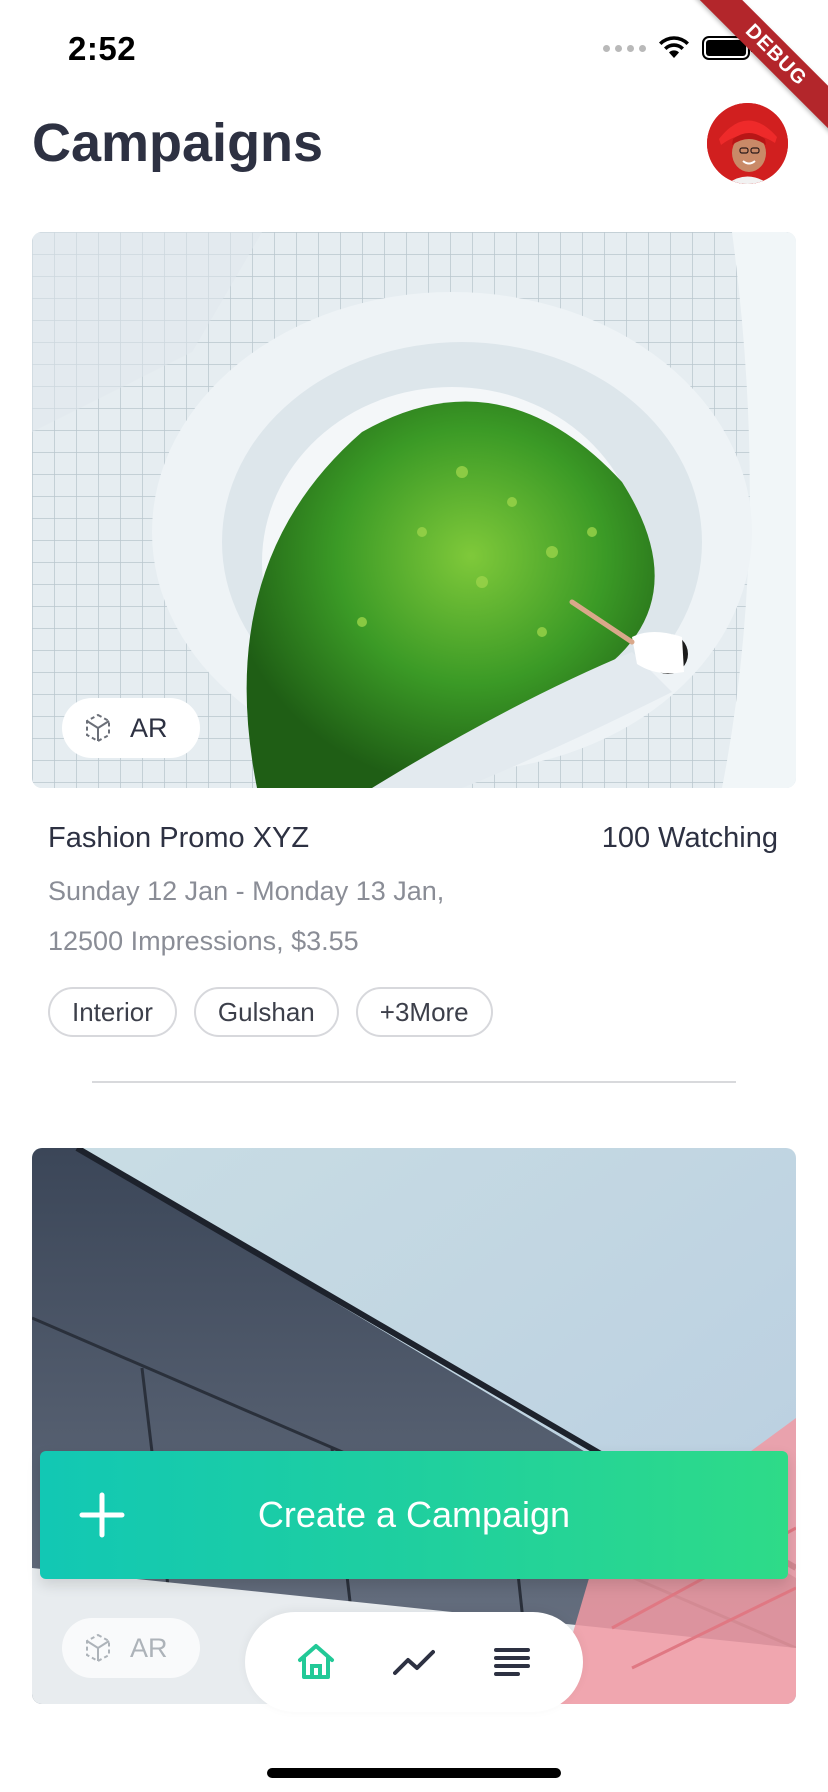 The image size is (828, 1792). I want to click on create-campaign-label: Create a Campaign, so click(414, 1514).